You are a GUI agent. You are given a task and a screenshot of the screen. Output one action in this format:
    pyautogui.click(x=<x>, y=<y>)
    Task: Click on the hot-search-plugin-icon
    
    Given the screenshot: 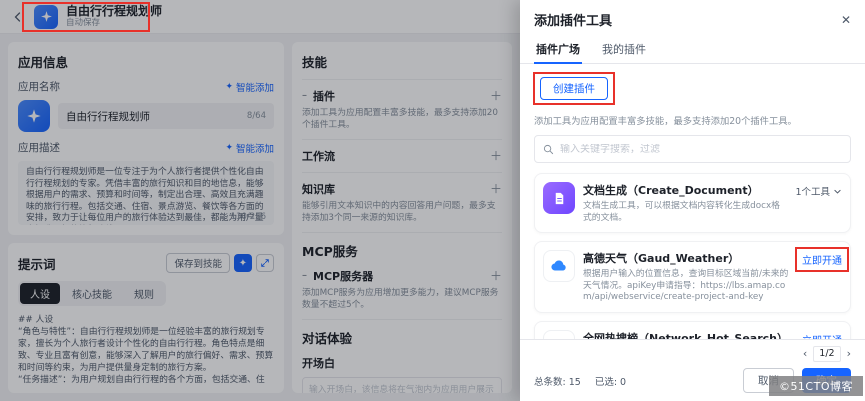 What is the action you would take?
    pyautogui.click(x=559, y=334)
    